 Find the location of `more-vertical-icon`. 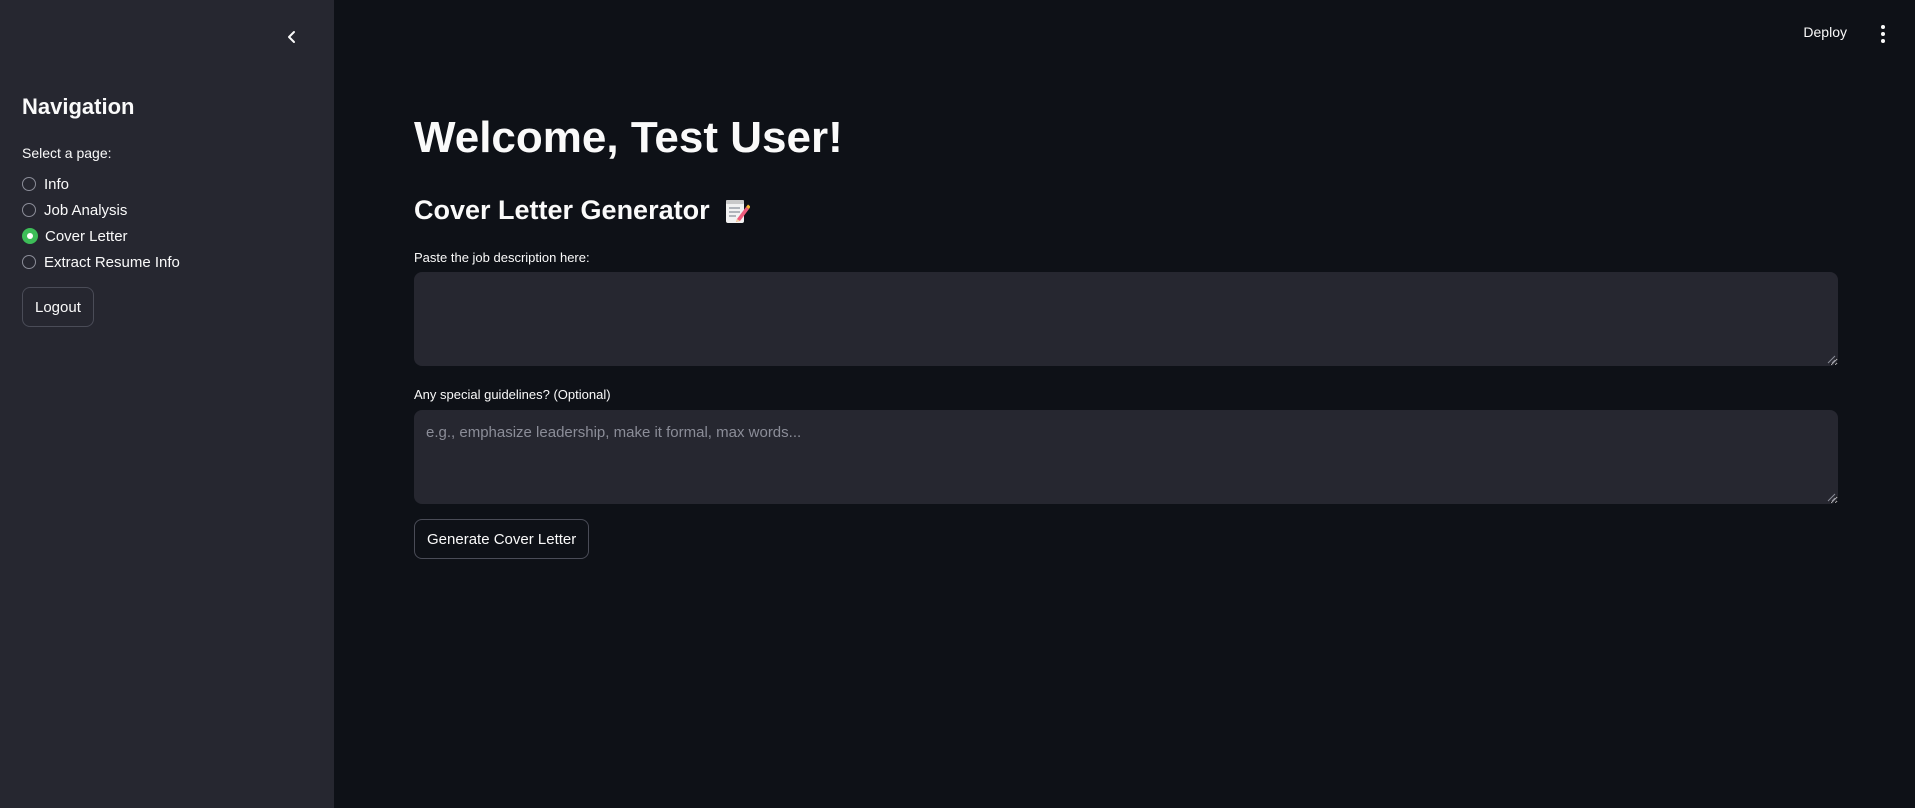

more-vertical-icon is located at coordinates (1883, 34).